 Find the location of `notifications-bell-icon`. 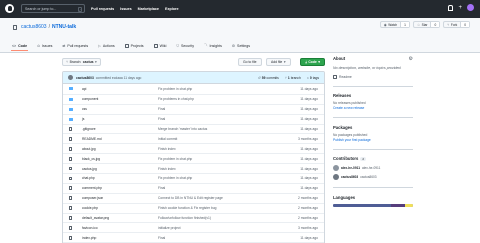

notifications-bell-icon is located at coordinates (451, 7).